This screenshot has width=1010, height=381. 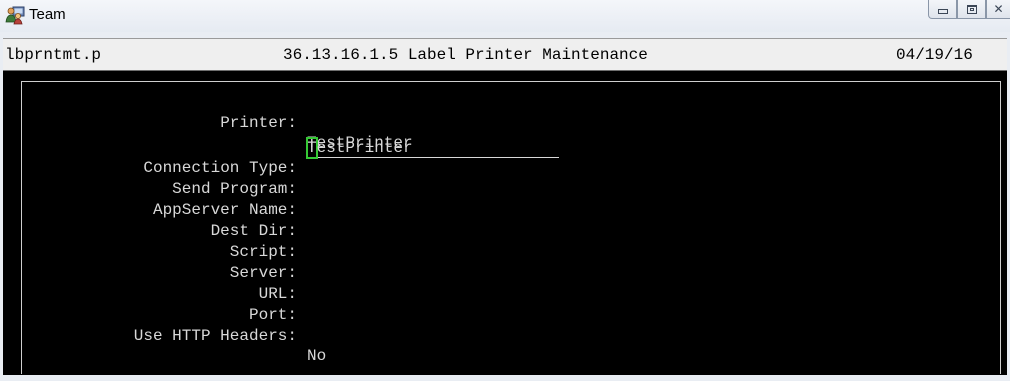 What do you see at coordinates (502, 283) in the screenshot?
I see `url-row: URL:` at bounding box center [502, 283].